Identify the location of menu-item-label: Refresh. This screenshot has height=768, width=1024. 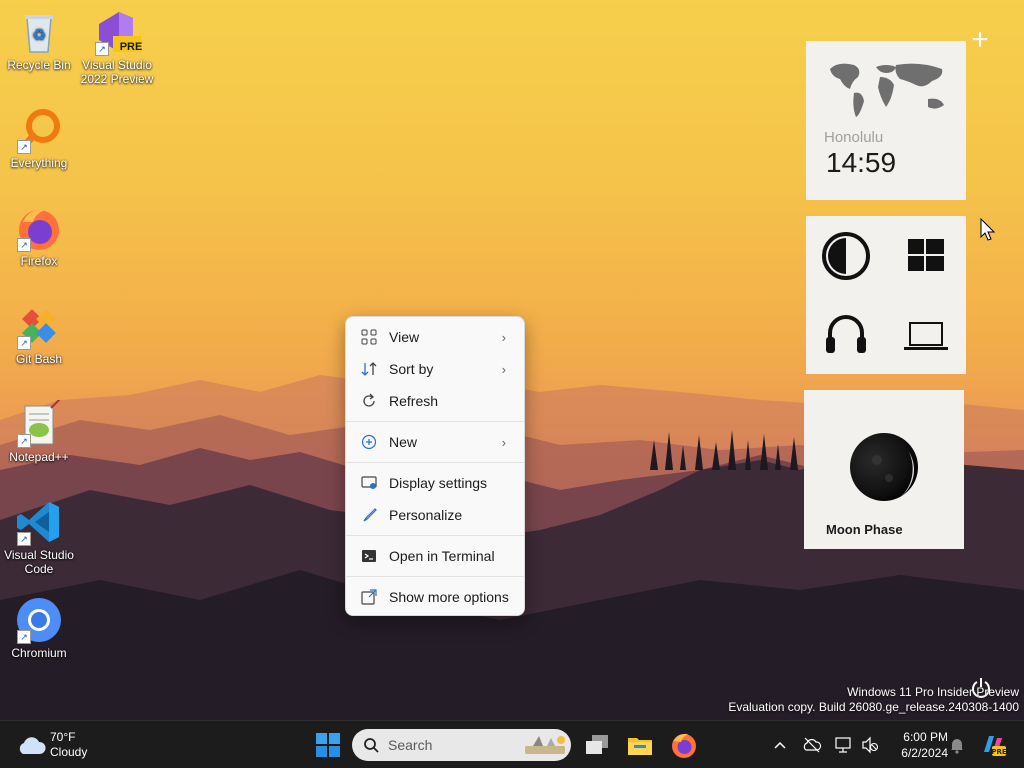
(414, 401).